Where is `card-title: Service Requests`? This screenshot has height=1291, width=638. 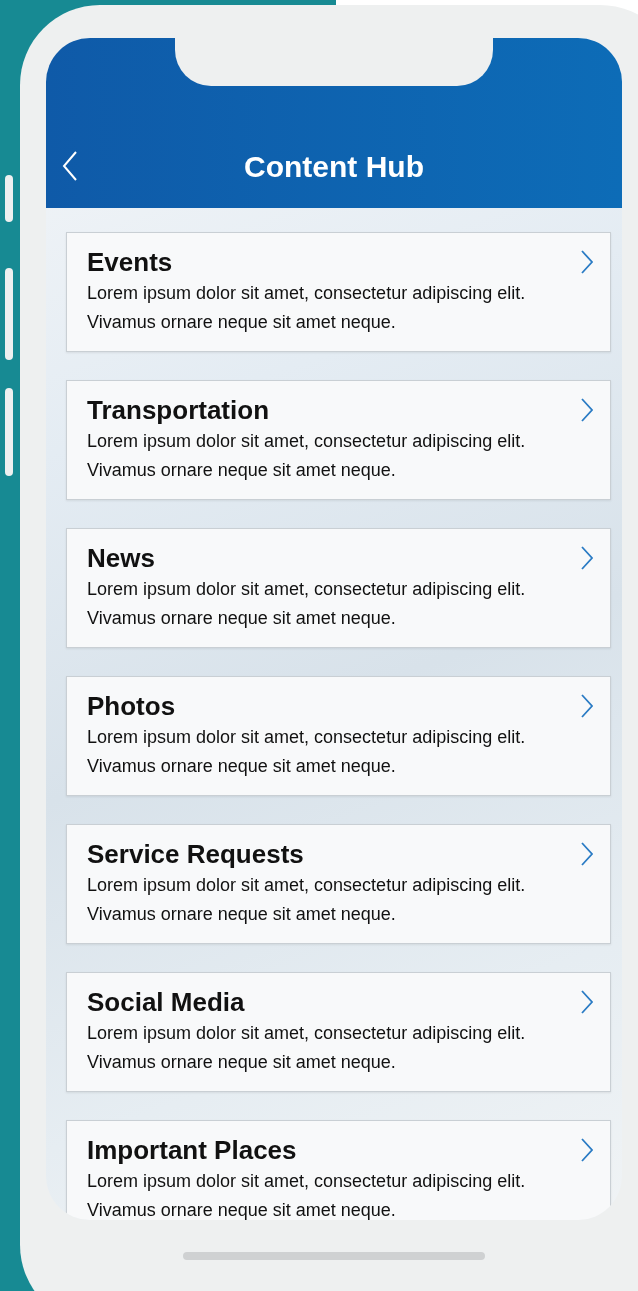 card-title: Service Requests is located at coordinates (196, 854).